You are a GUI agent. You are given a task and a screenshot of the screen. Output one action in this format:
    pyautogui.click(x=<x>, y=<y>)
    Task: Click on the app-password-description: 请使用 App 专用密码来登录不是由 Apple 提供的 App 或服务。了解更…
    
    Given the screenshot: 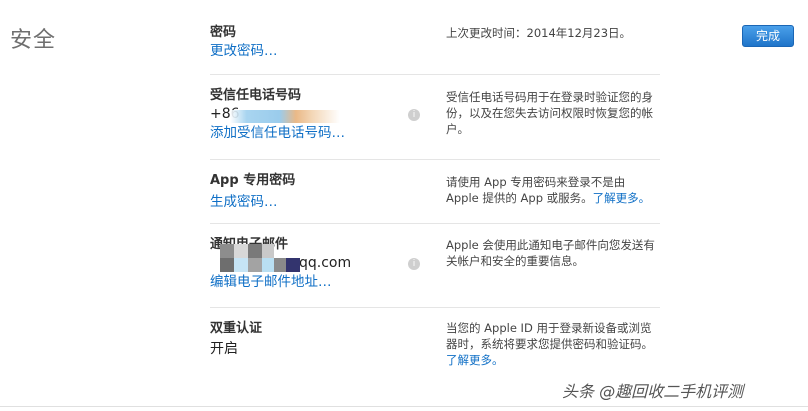 What is the action you would take?
    pyautogui.click(x=553, y=190)
    